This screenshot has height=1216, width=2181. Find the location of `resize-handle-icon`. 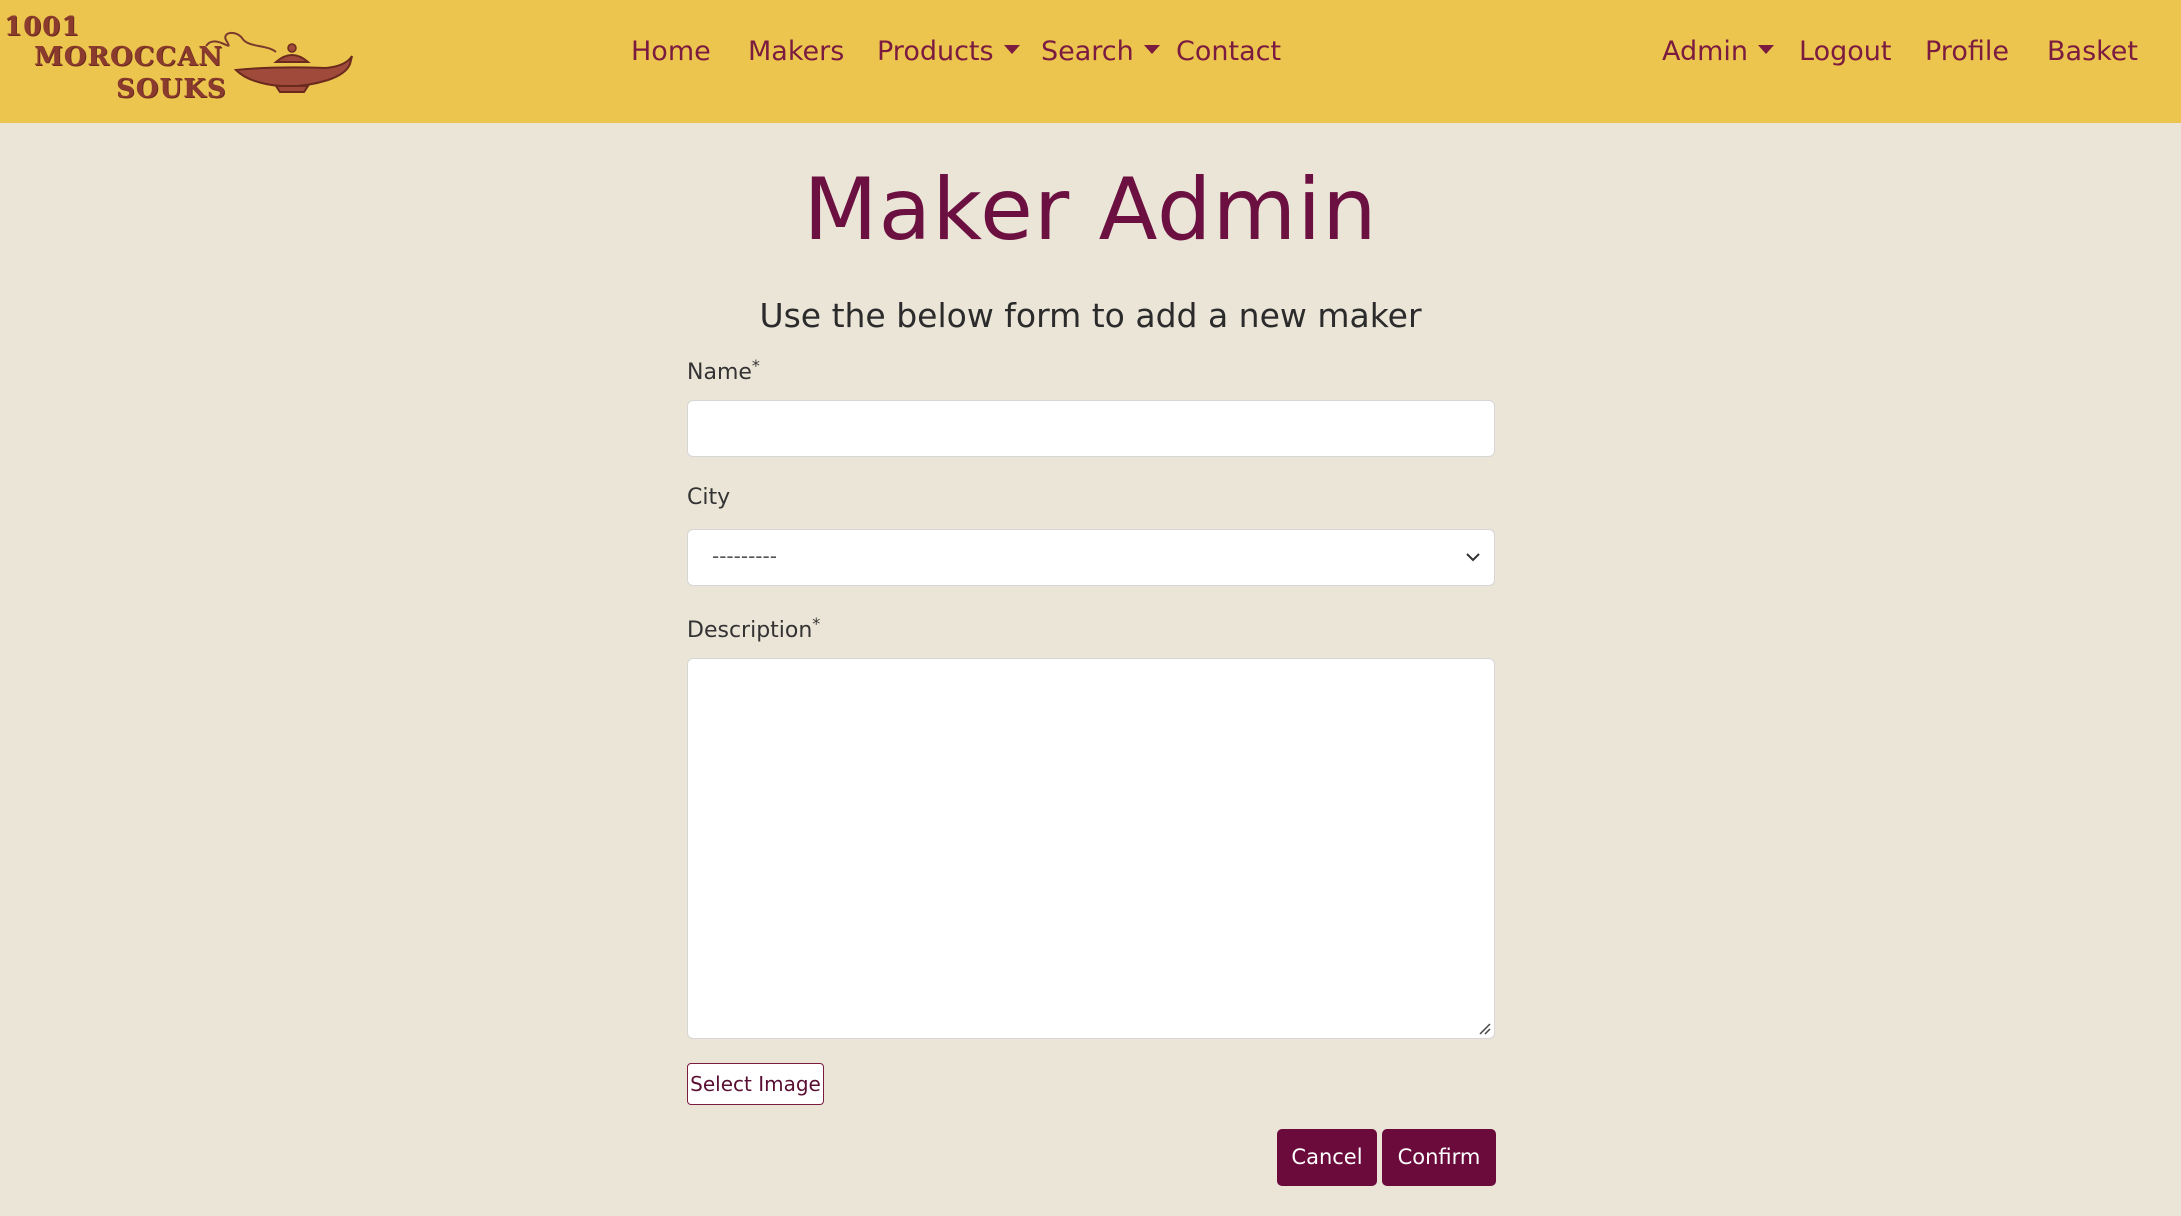

resize-handle-icon is located at coordinates (1484, 1028).